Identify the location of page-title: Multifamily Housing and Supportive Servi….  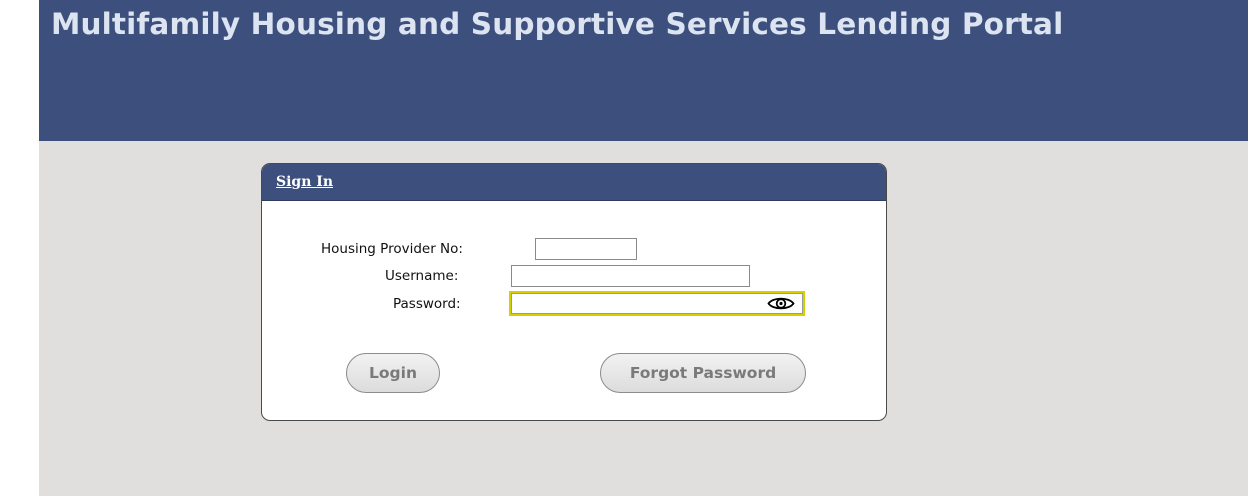
(557, 24).